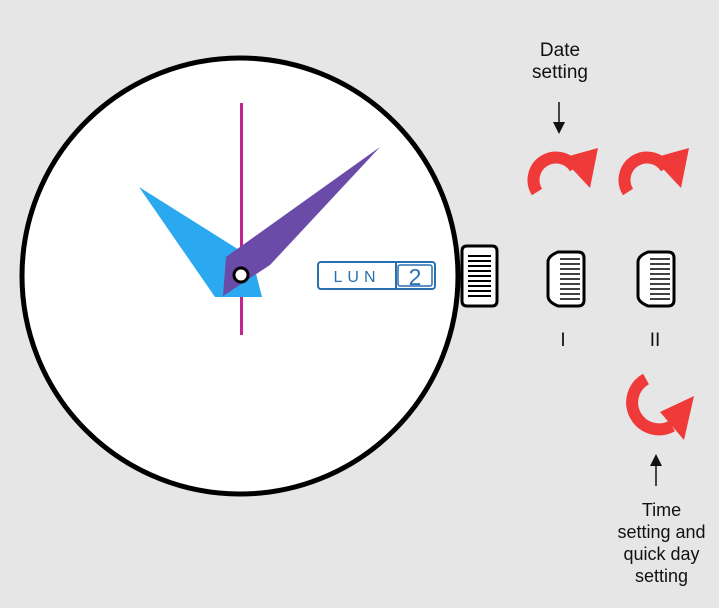 This screenshot has height=608, width=719. Describe the element at coordinates (566, 279) in the screenshot. I see `crown-position-one-icon` at that location.